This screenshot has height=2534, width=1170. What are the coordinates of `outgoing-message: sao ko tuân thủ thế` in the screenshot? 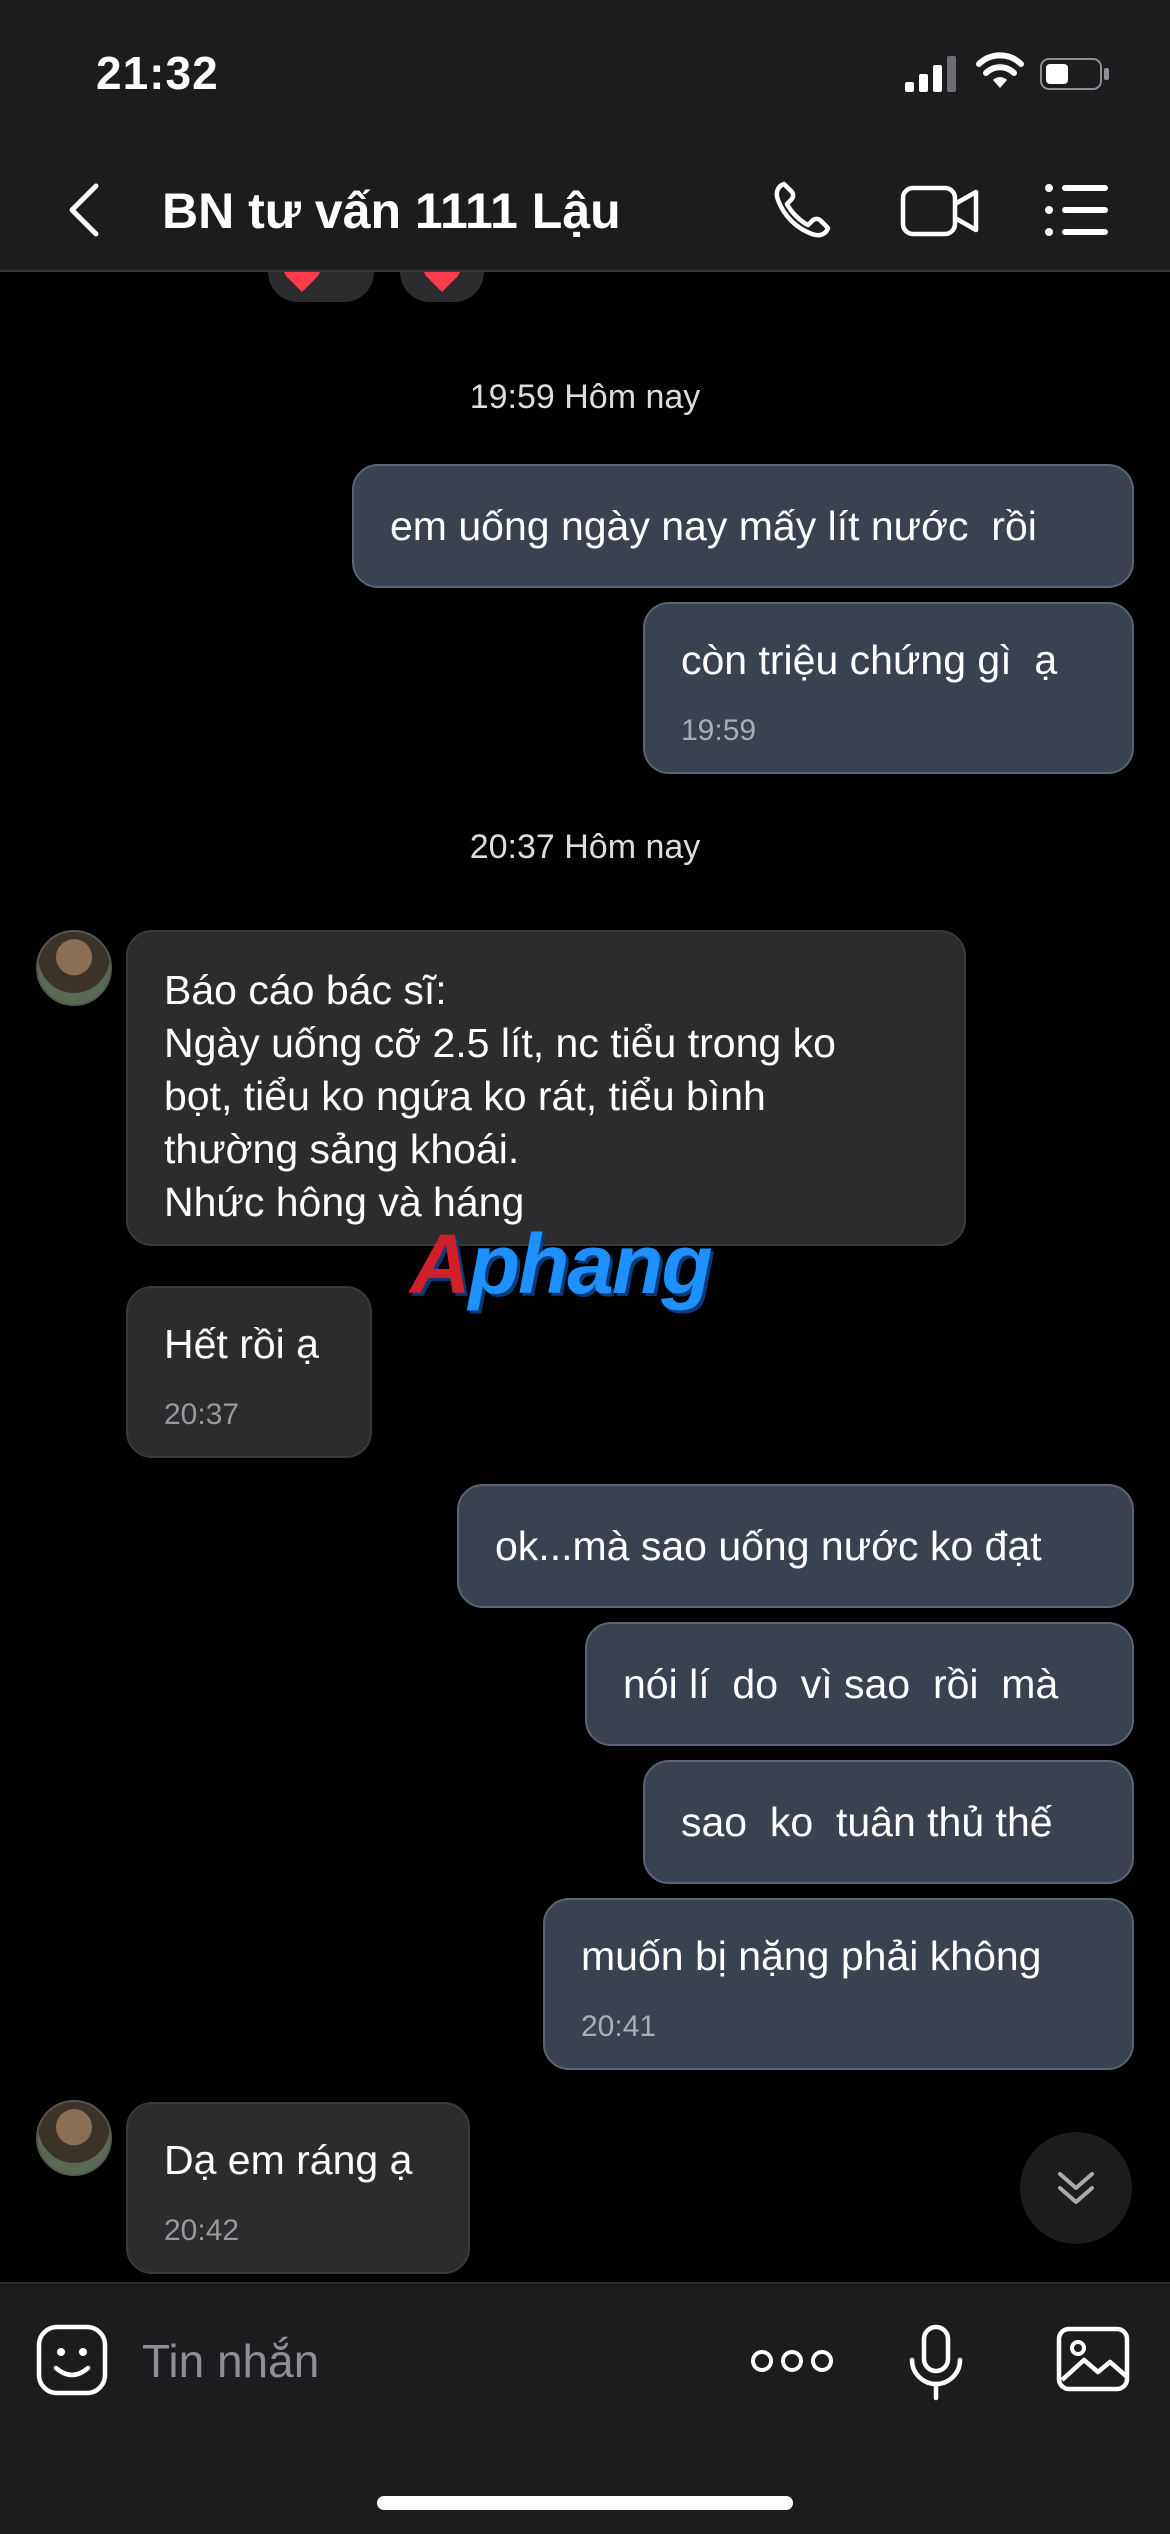 It's located at (888, 1822).